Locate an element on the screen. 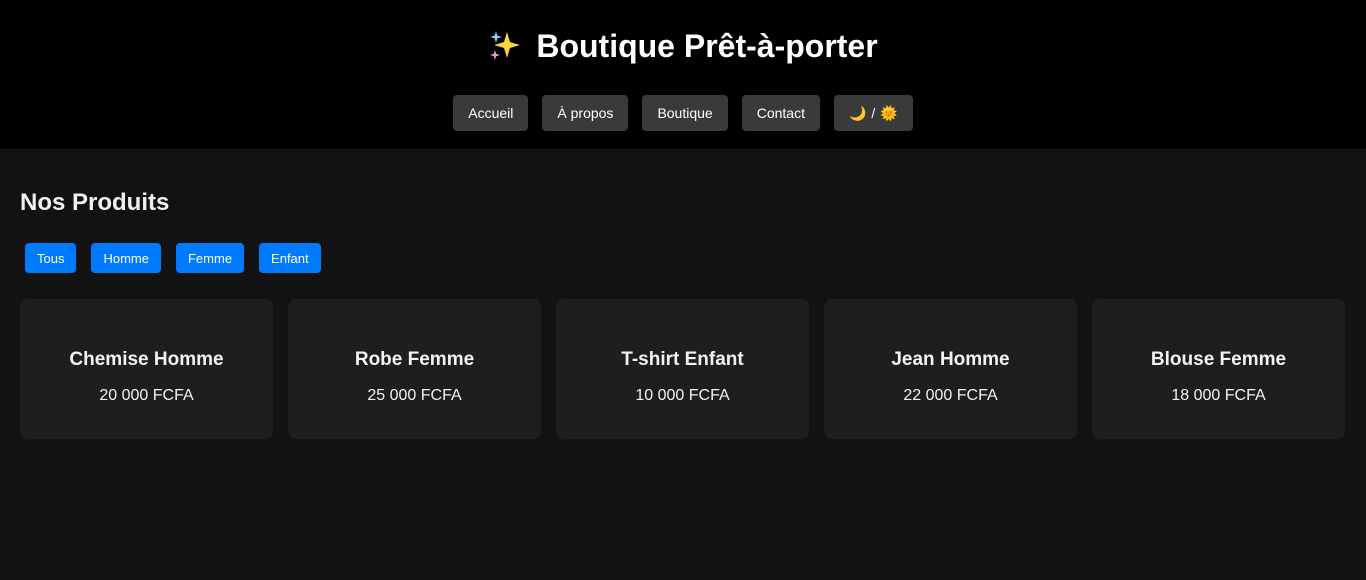 Image resolution: width=1366 pixels, height=580 pixels. sparkles-icon is located at coordinates (505, 46).